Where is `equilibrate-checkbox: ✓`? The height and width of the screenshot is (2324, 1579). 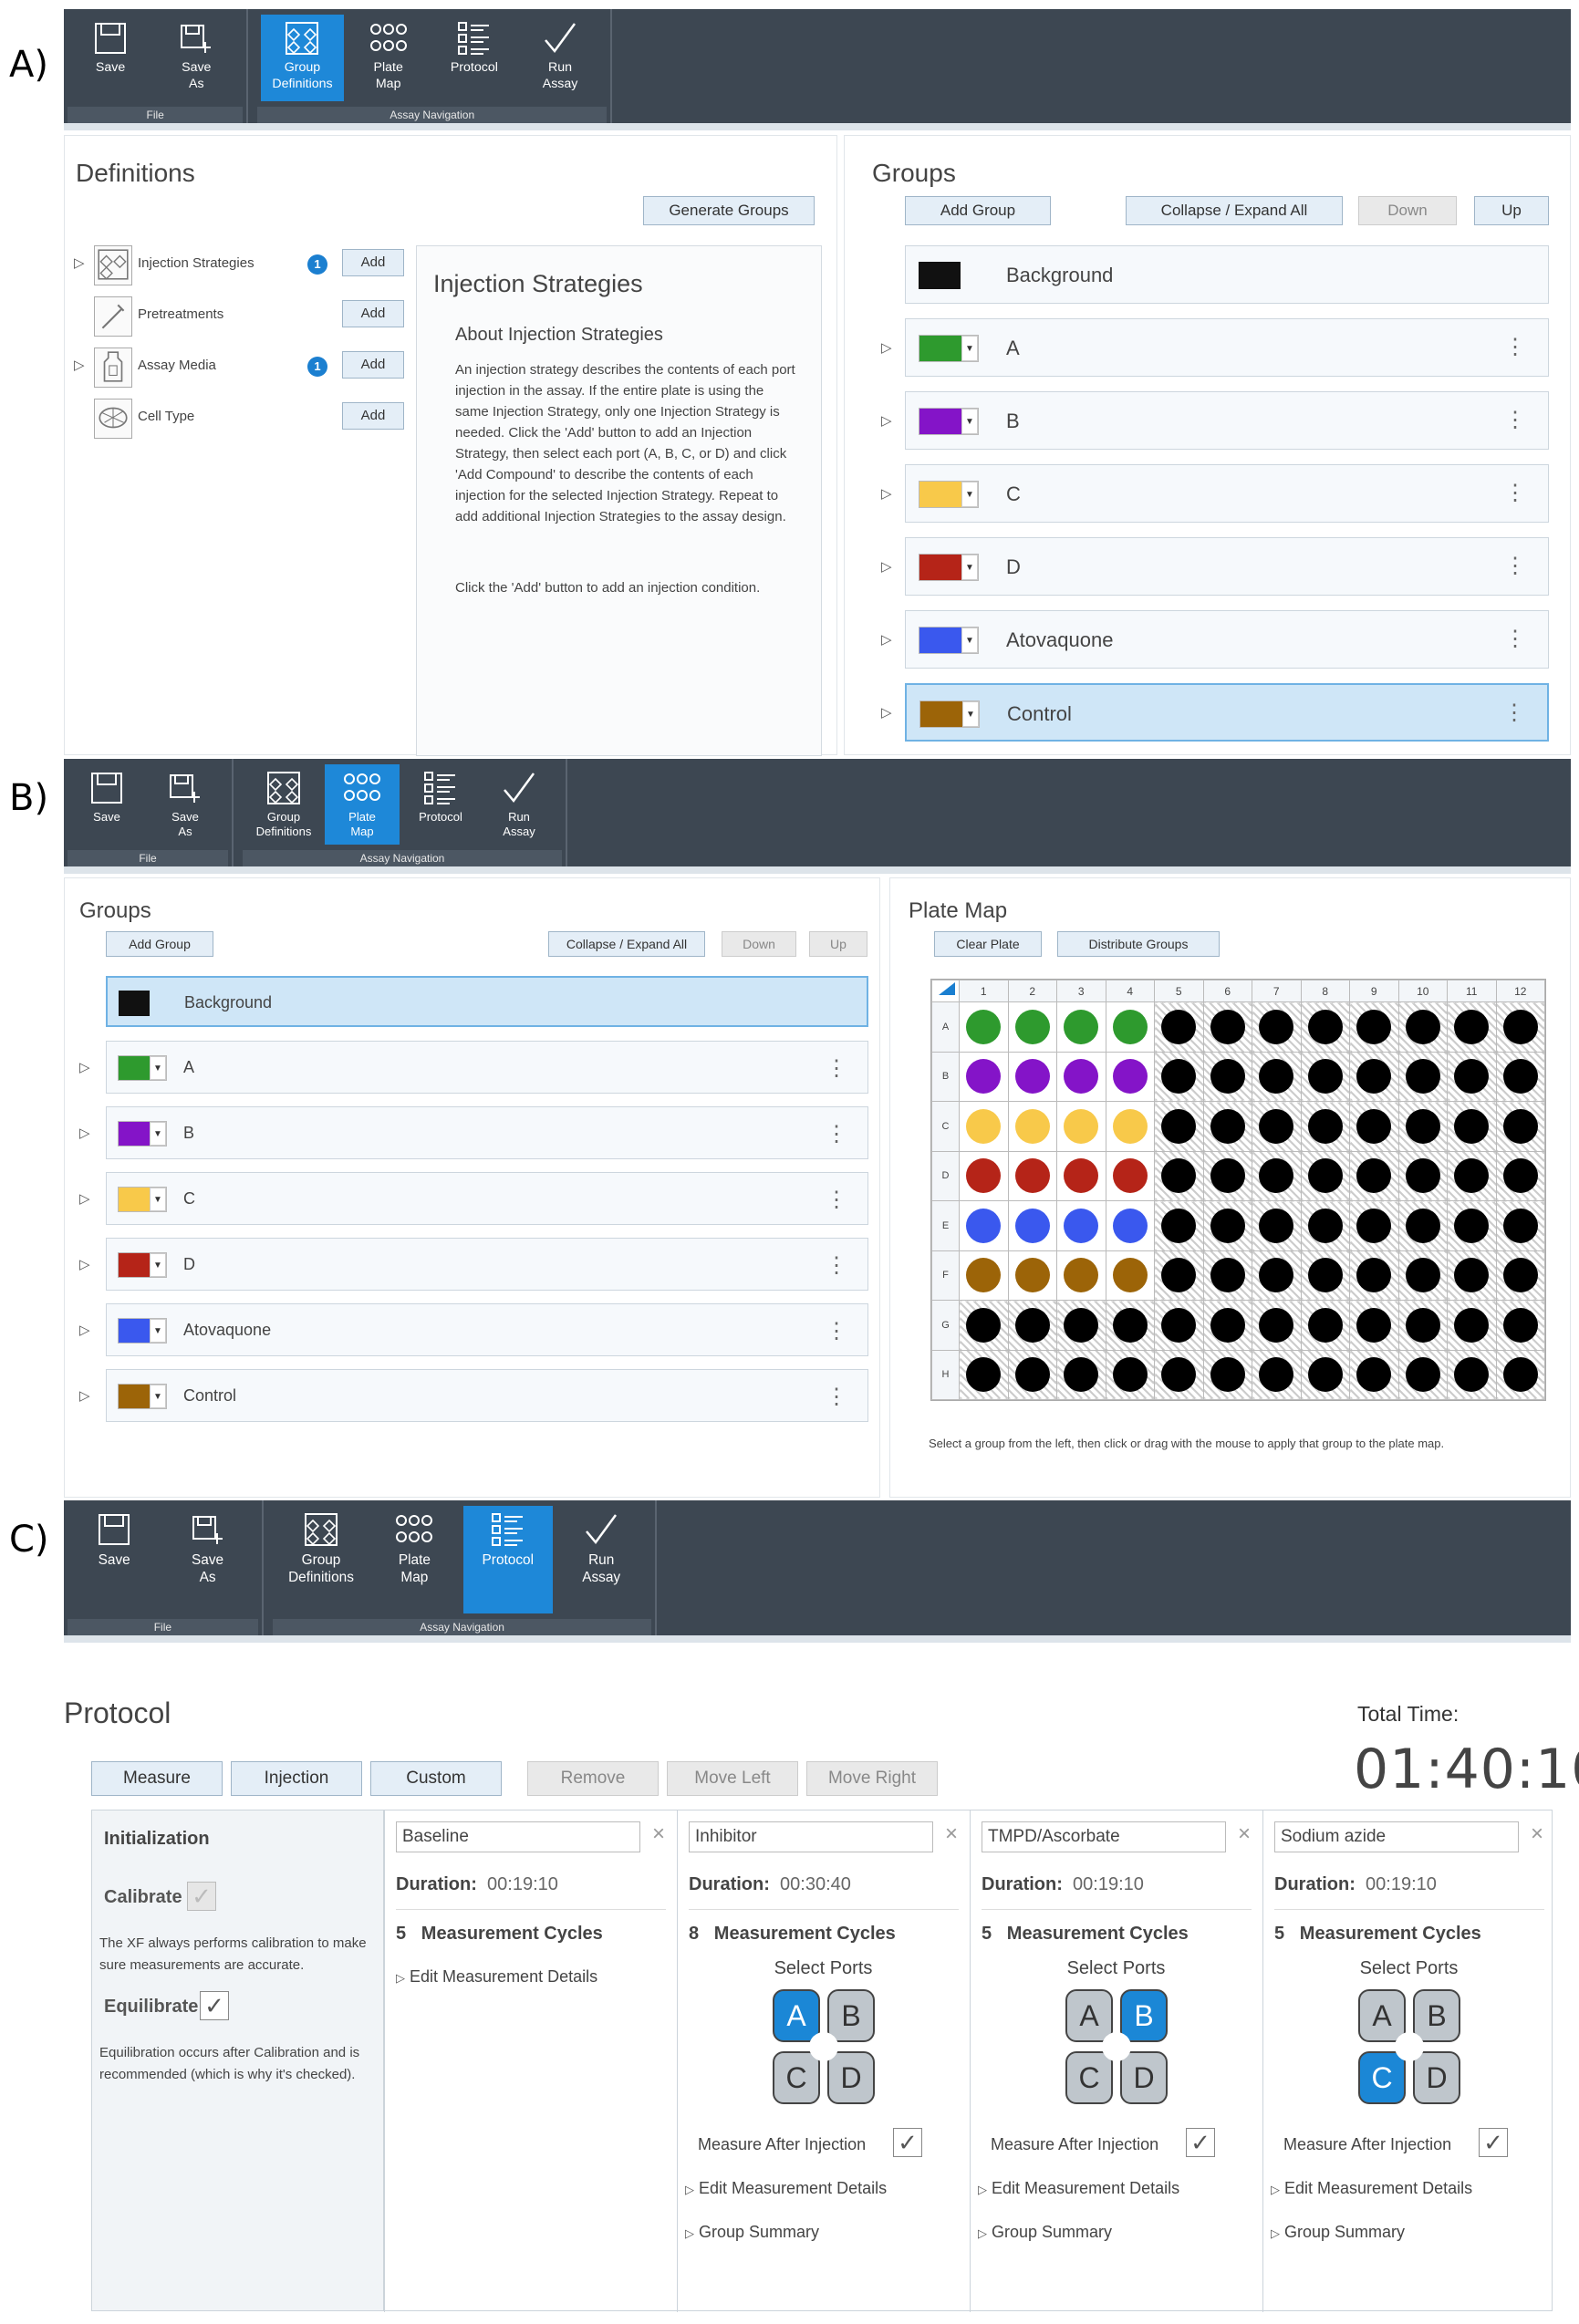
equilibrate-checkbox: ✓ is located at coordinates (215, 2005).